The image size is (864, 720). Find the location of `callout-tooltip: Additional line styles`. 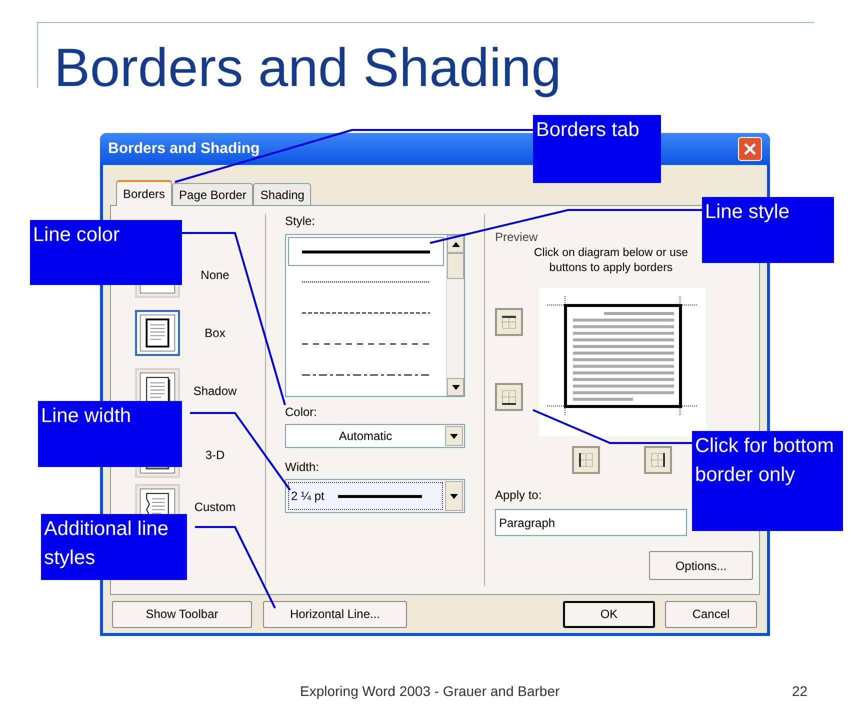

callout-tooltip: Additional line styles is located at coordinates (114, 547).